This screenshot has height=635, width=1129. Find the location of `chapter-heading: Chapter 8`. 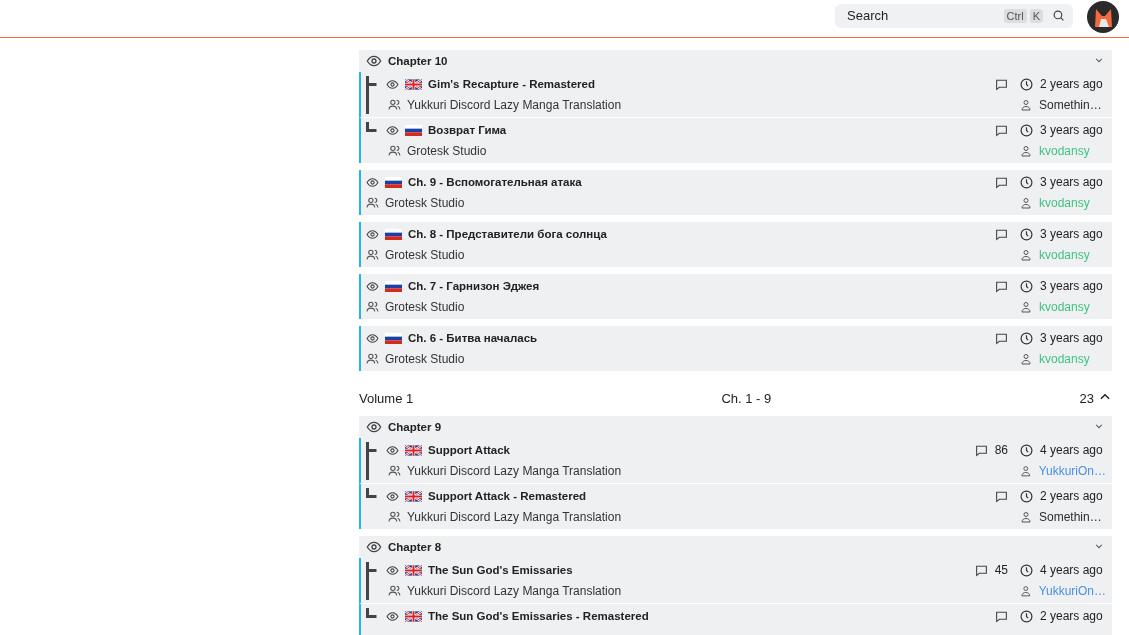

chapter-heading: Chapter 8 is located at coordinates (415, 547).